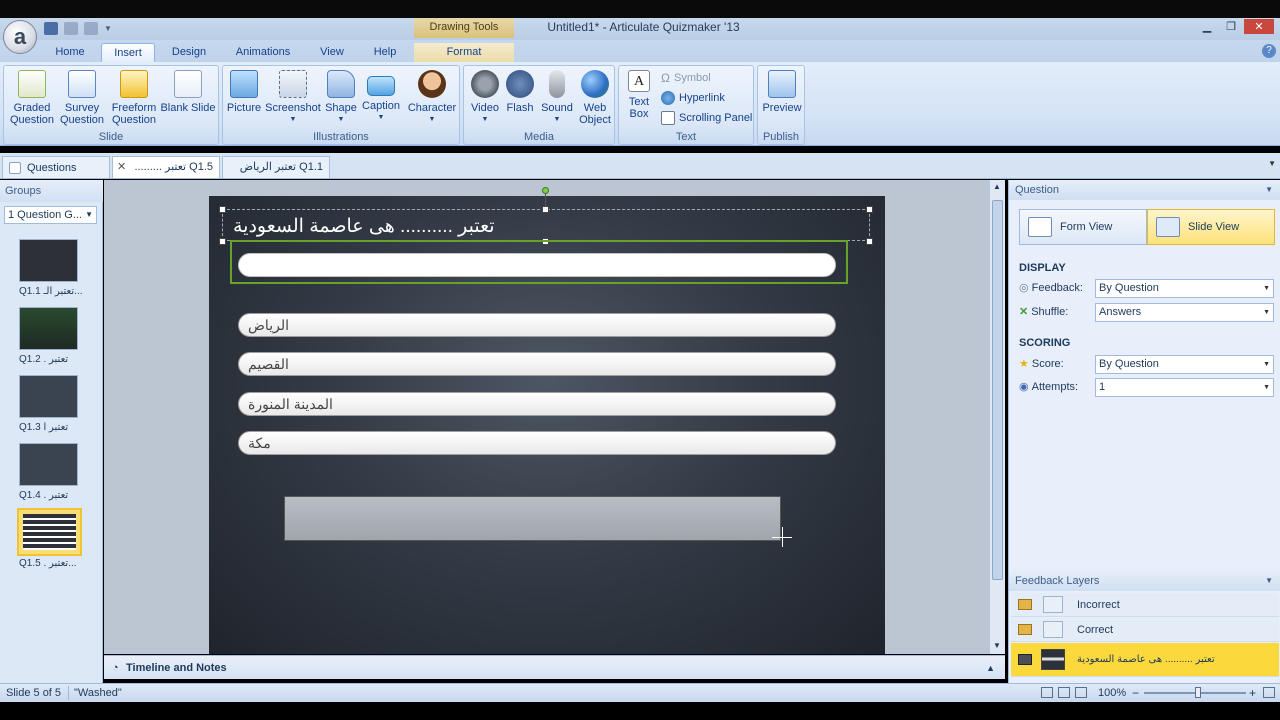  I want to click on fit-to-window-icon, so click(1269, 692).